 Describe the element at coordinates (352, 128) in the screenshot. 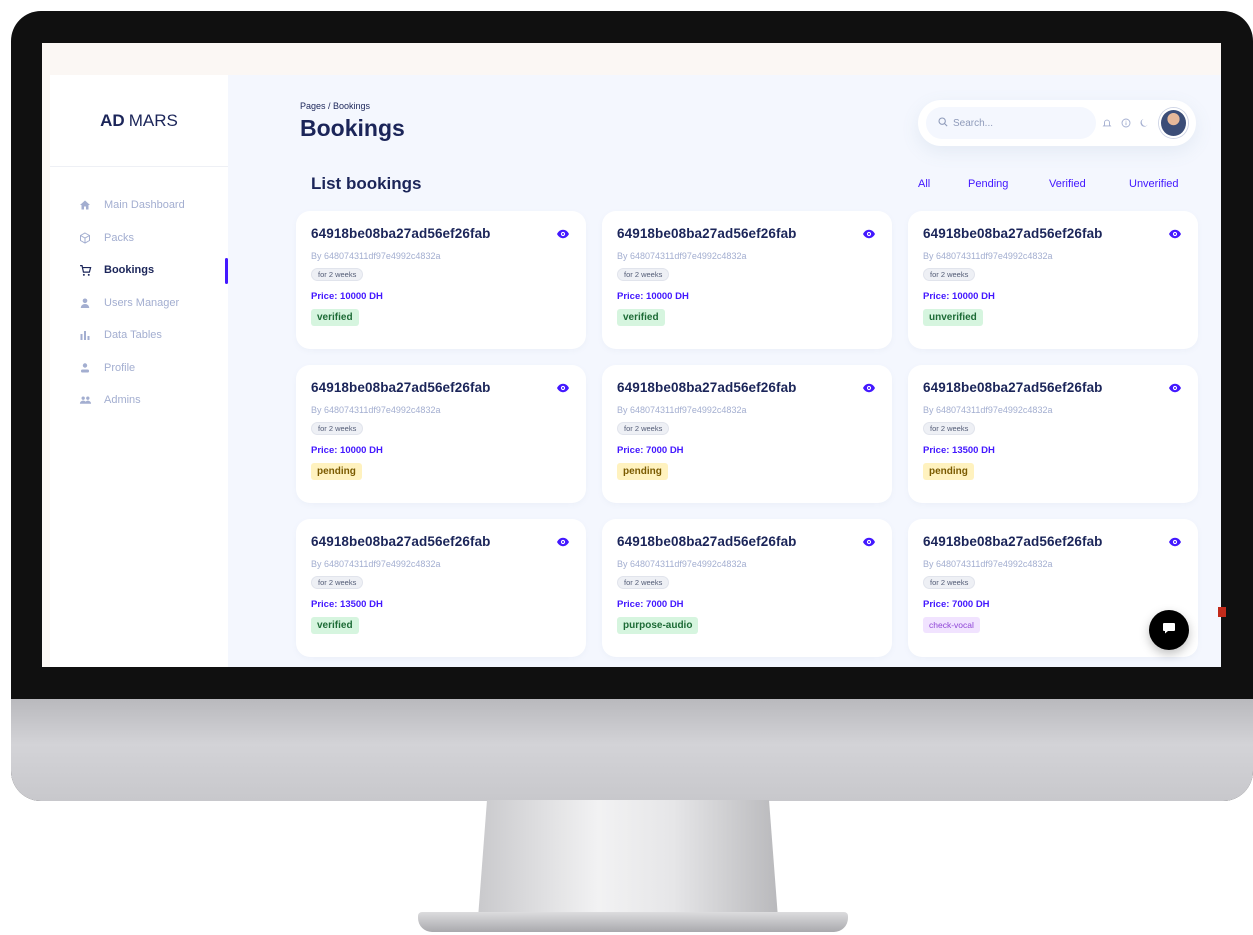

I see `page-title: Bookings` at that location.